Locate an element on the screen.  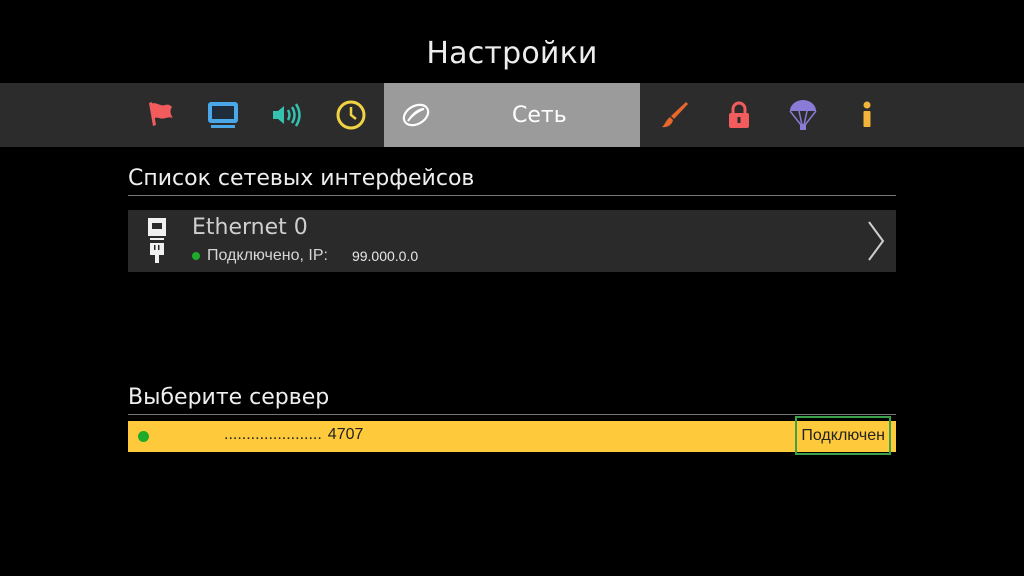
tab-security is located at coordinates (739, 115).